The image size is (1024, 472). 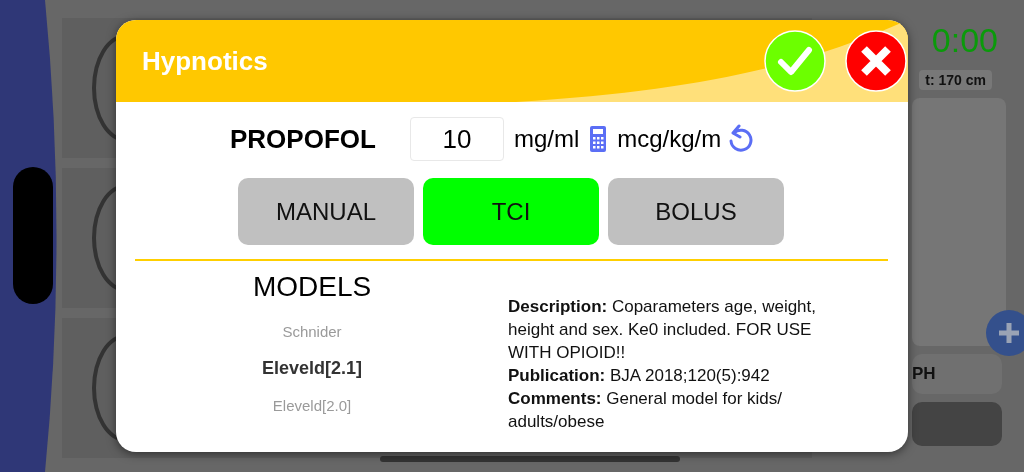 What do you see at coordinates (639, 376) in the screenshot?
I see `model-detail: Publication: BJA 2018;120(5):942` at bounding box center [639, 376].